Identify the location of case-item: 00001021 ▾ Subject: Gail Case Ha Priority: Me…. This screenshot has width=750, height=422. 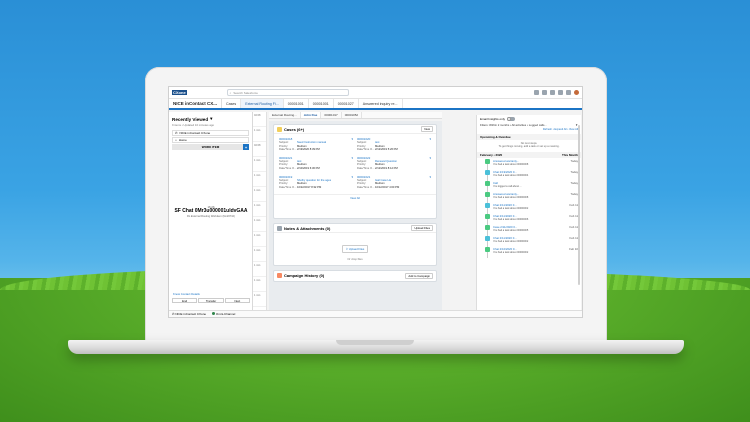
(394, 183).